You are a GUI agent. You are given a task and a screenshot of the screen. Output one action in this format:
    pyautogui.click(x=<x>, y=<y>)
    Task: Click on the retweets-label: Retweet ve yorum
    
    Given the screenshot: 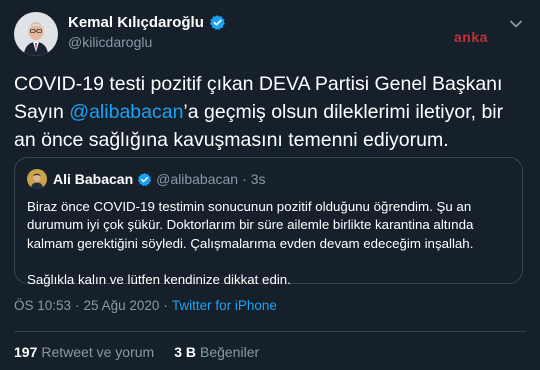 What is the action you would take?
    pyautogui.click(x=98, y=352)
    